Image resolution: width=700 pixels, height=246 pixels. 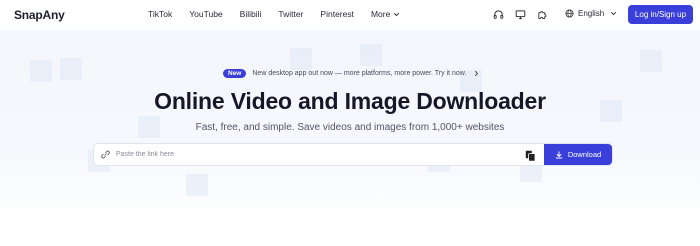 I want to click on login-signup-button: Log in/Sign up, so click(x=660, y=14).